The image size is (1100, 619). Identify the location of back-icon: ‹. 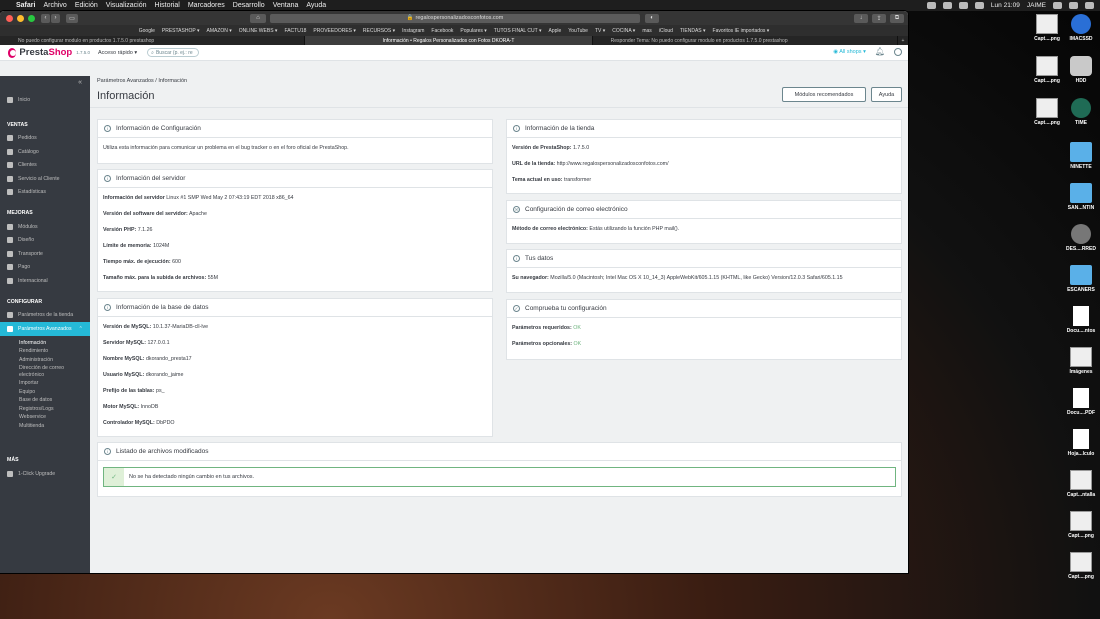
(45, 18).